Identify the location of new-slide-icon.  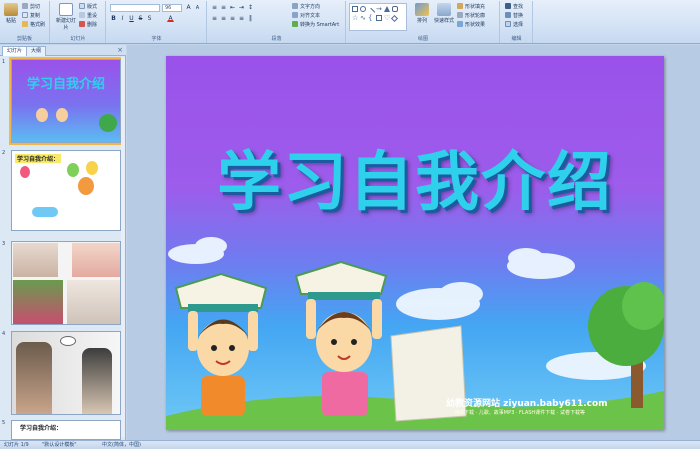
(66, 9).